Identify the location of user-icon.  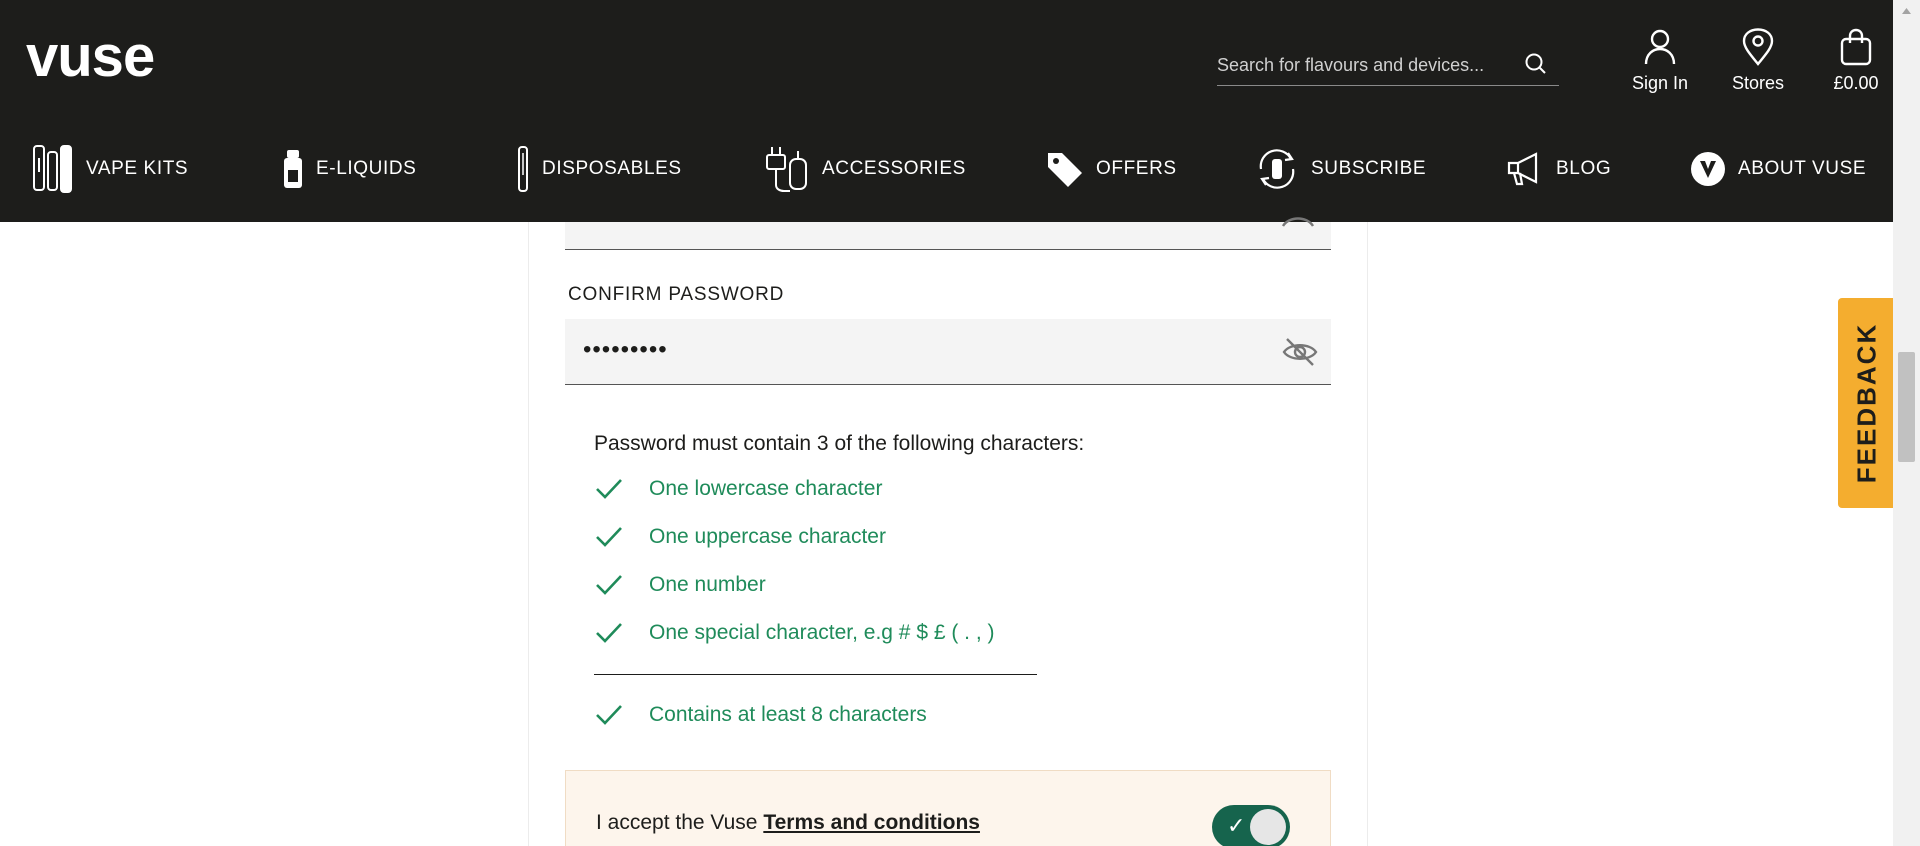
(1660, 47).